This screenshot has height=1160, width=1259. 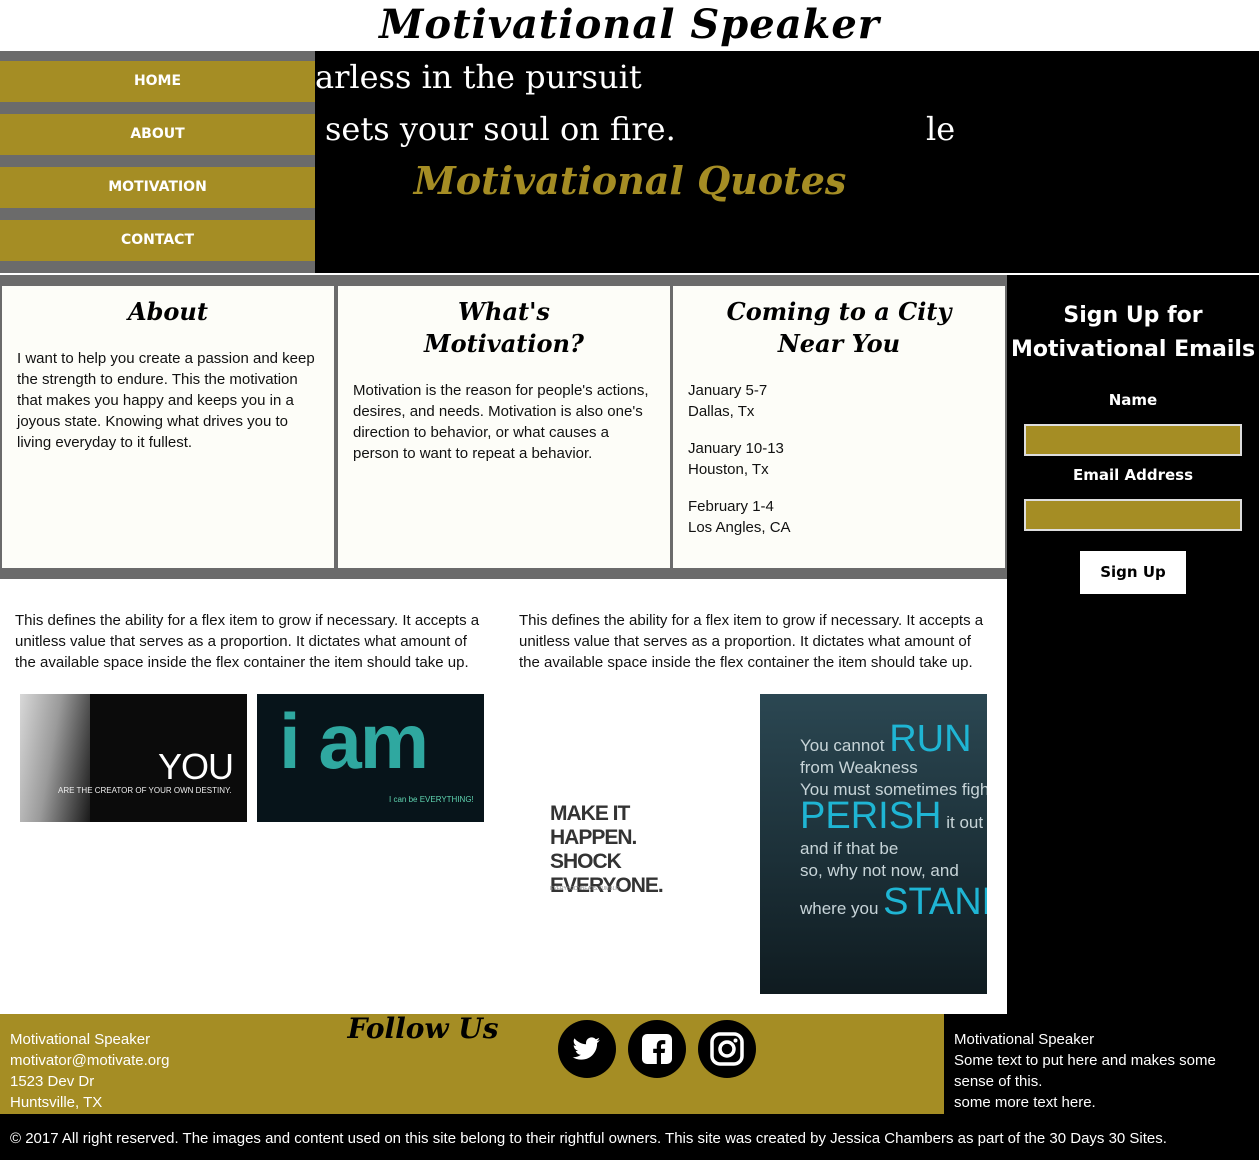 What do you see at coordinates (196, 766) in the screenshot?
I see `you-image-big-text: YOU` at bounding box center [196, 766].